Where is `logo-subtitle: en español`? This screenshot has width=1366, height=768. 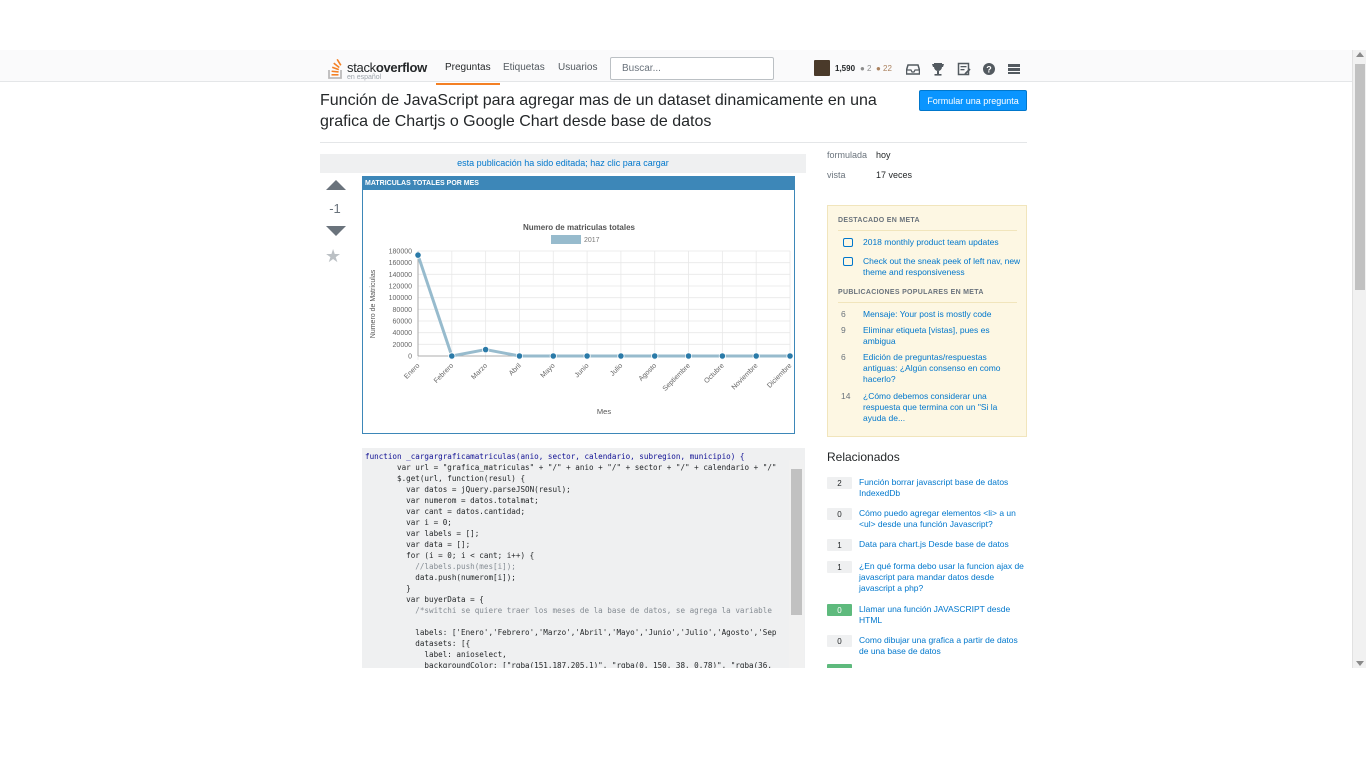
logo-subtitle: en español is located at coordinates (364, 77).